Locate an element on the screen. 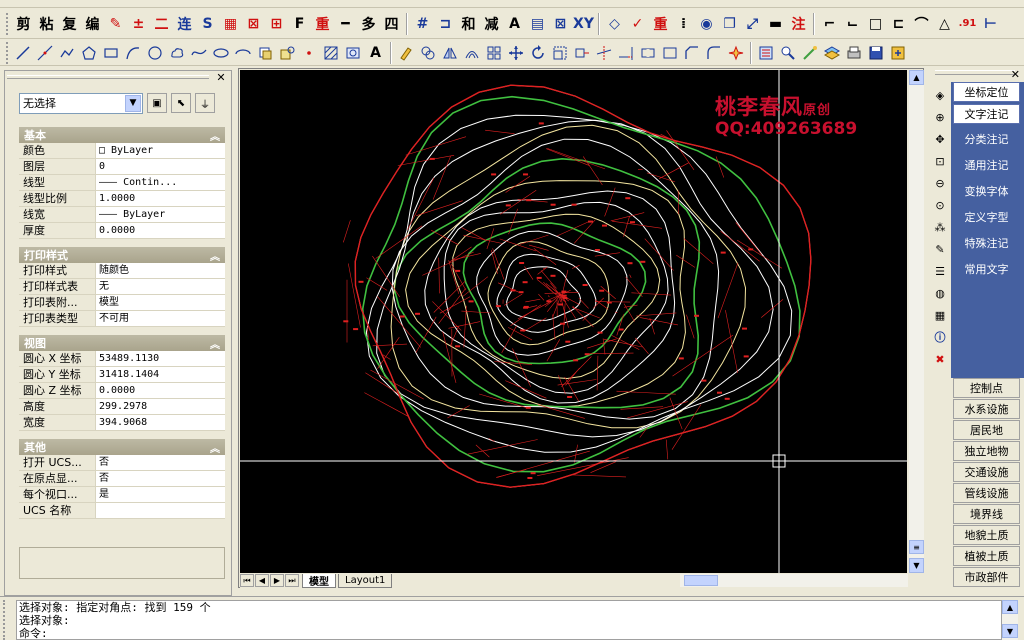  scroll-thumb: ≡ is located at coordinates (916, 547).